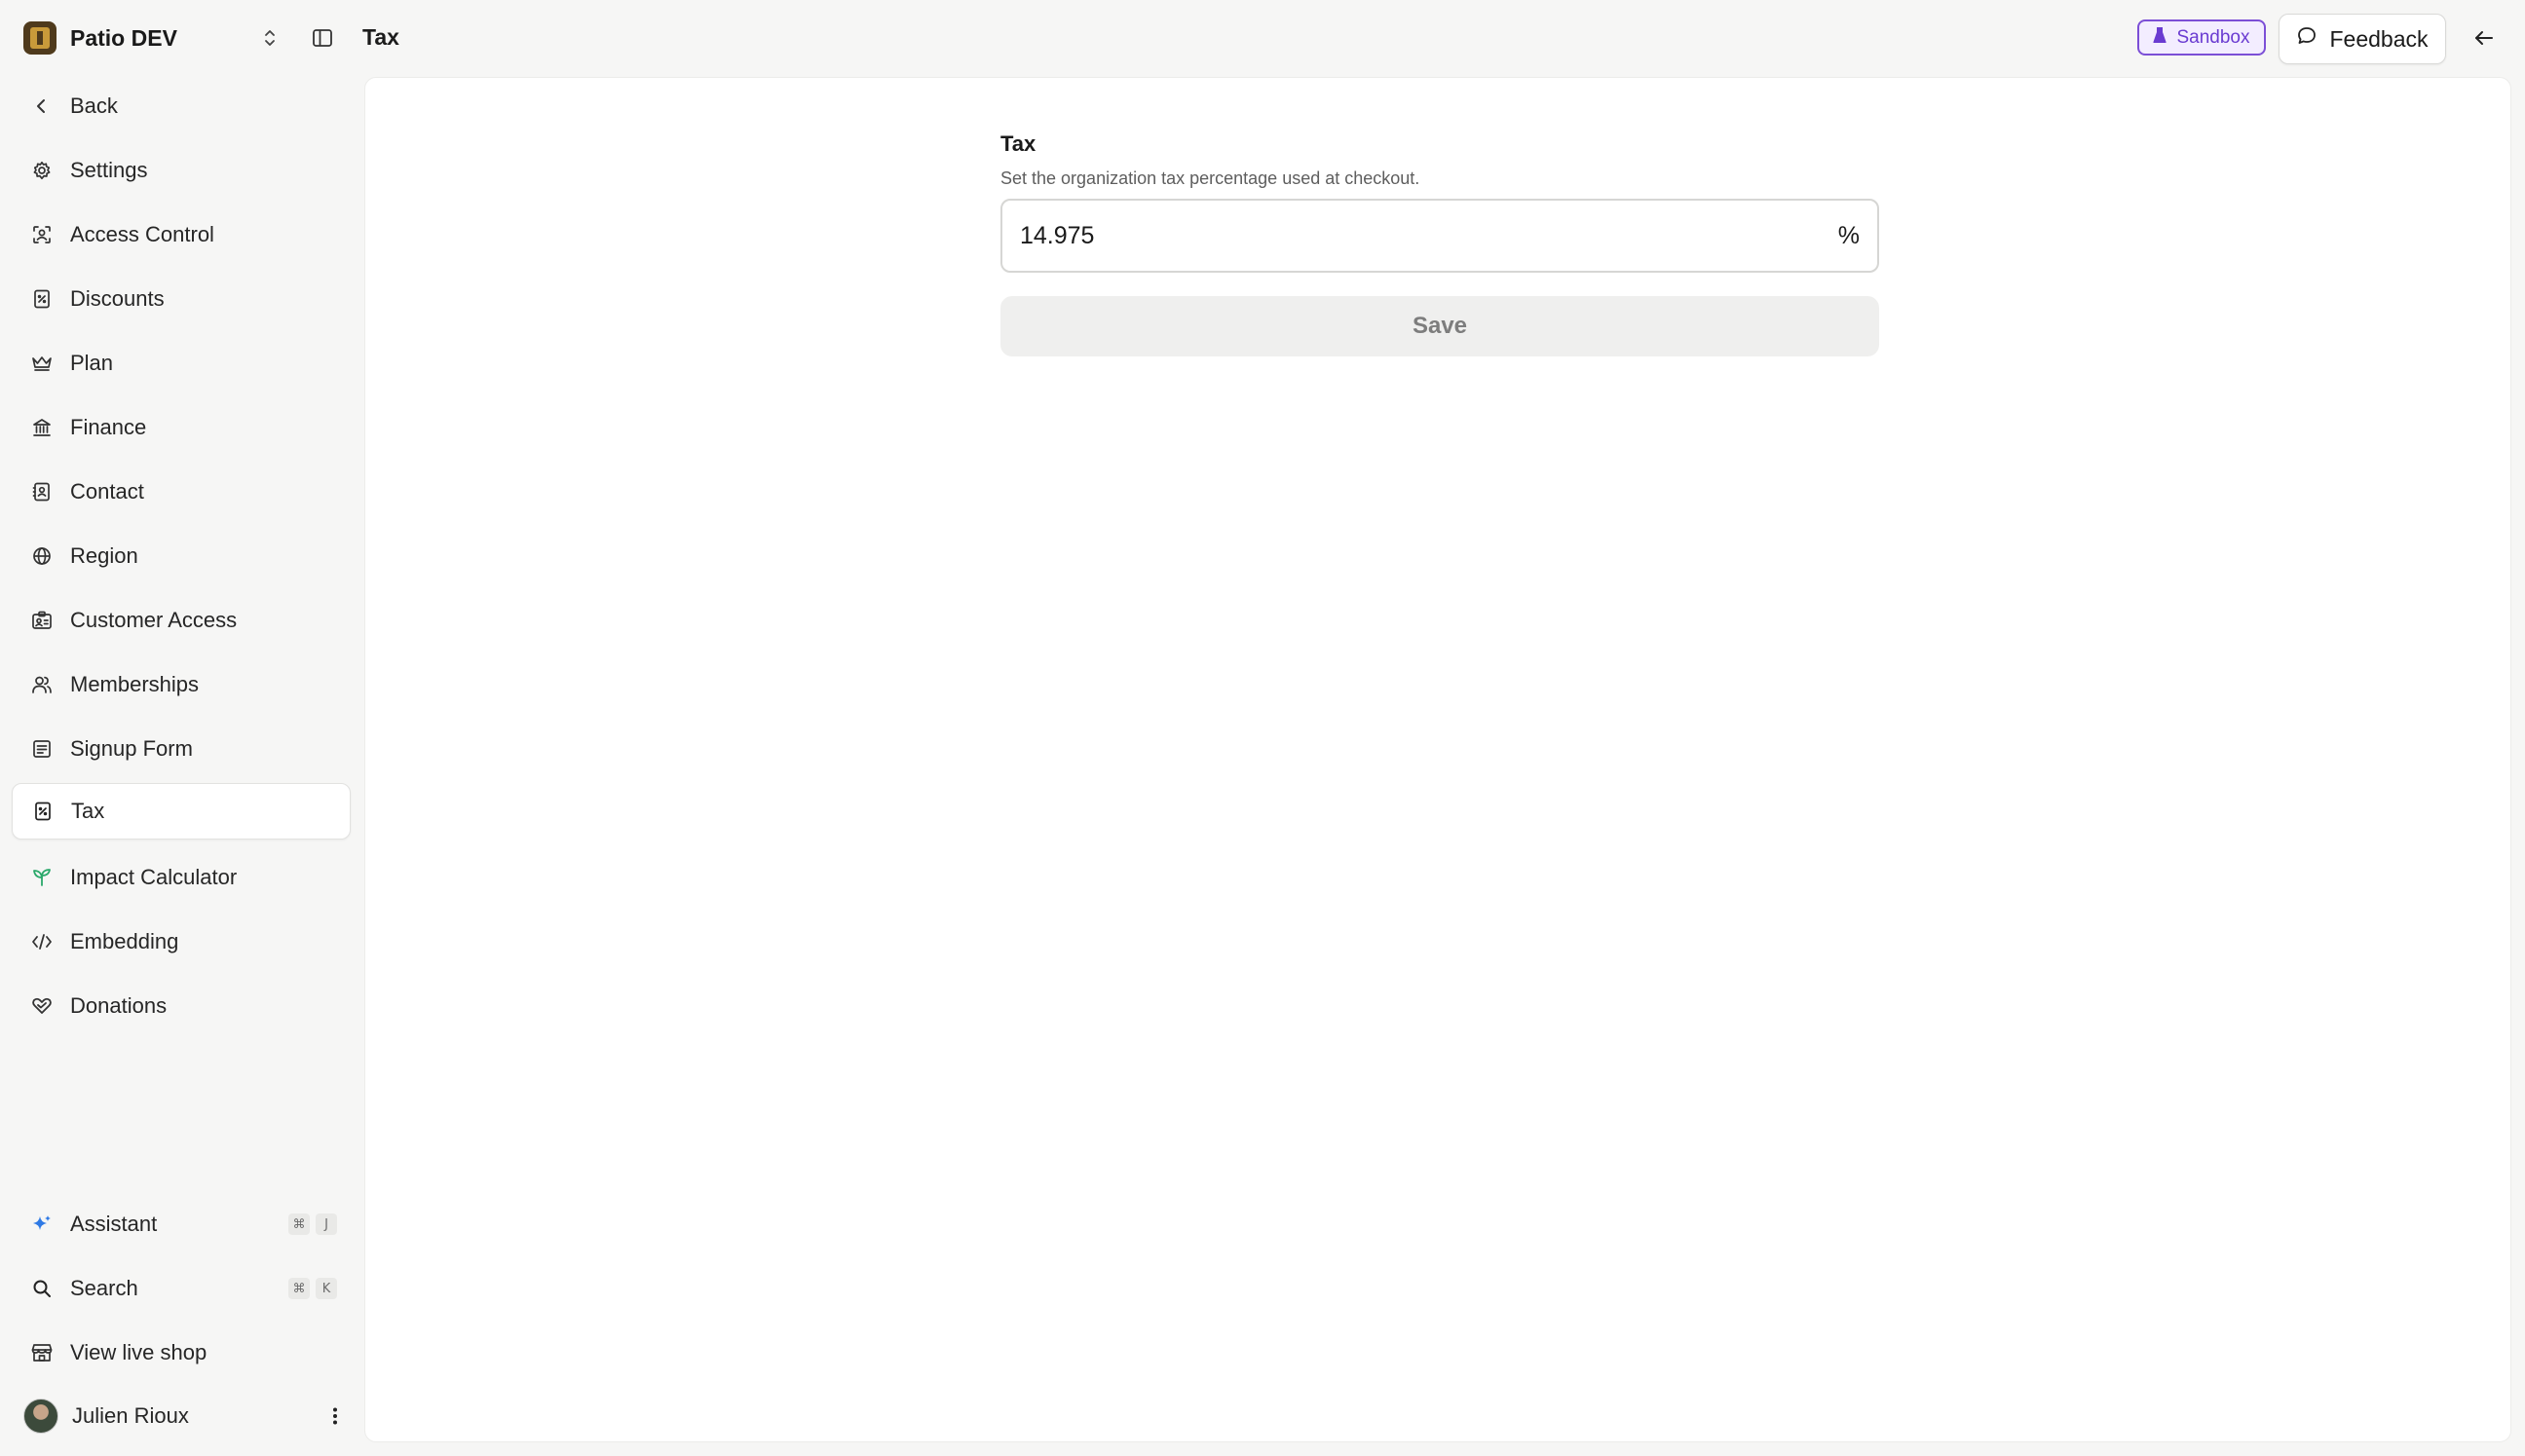  I want to click on chevron-up-down-icon, so click(270, 38).